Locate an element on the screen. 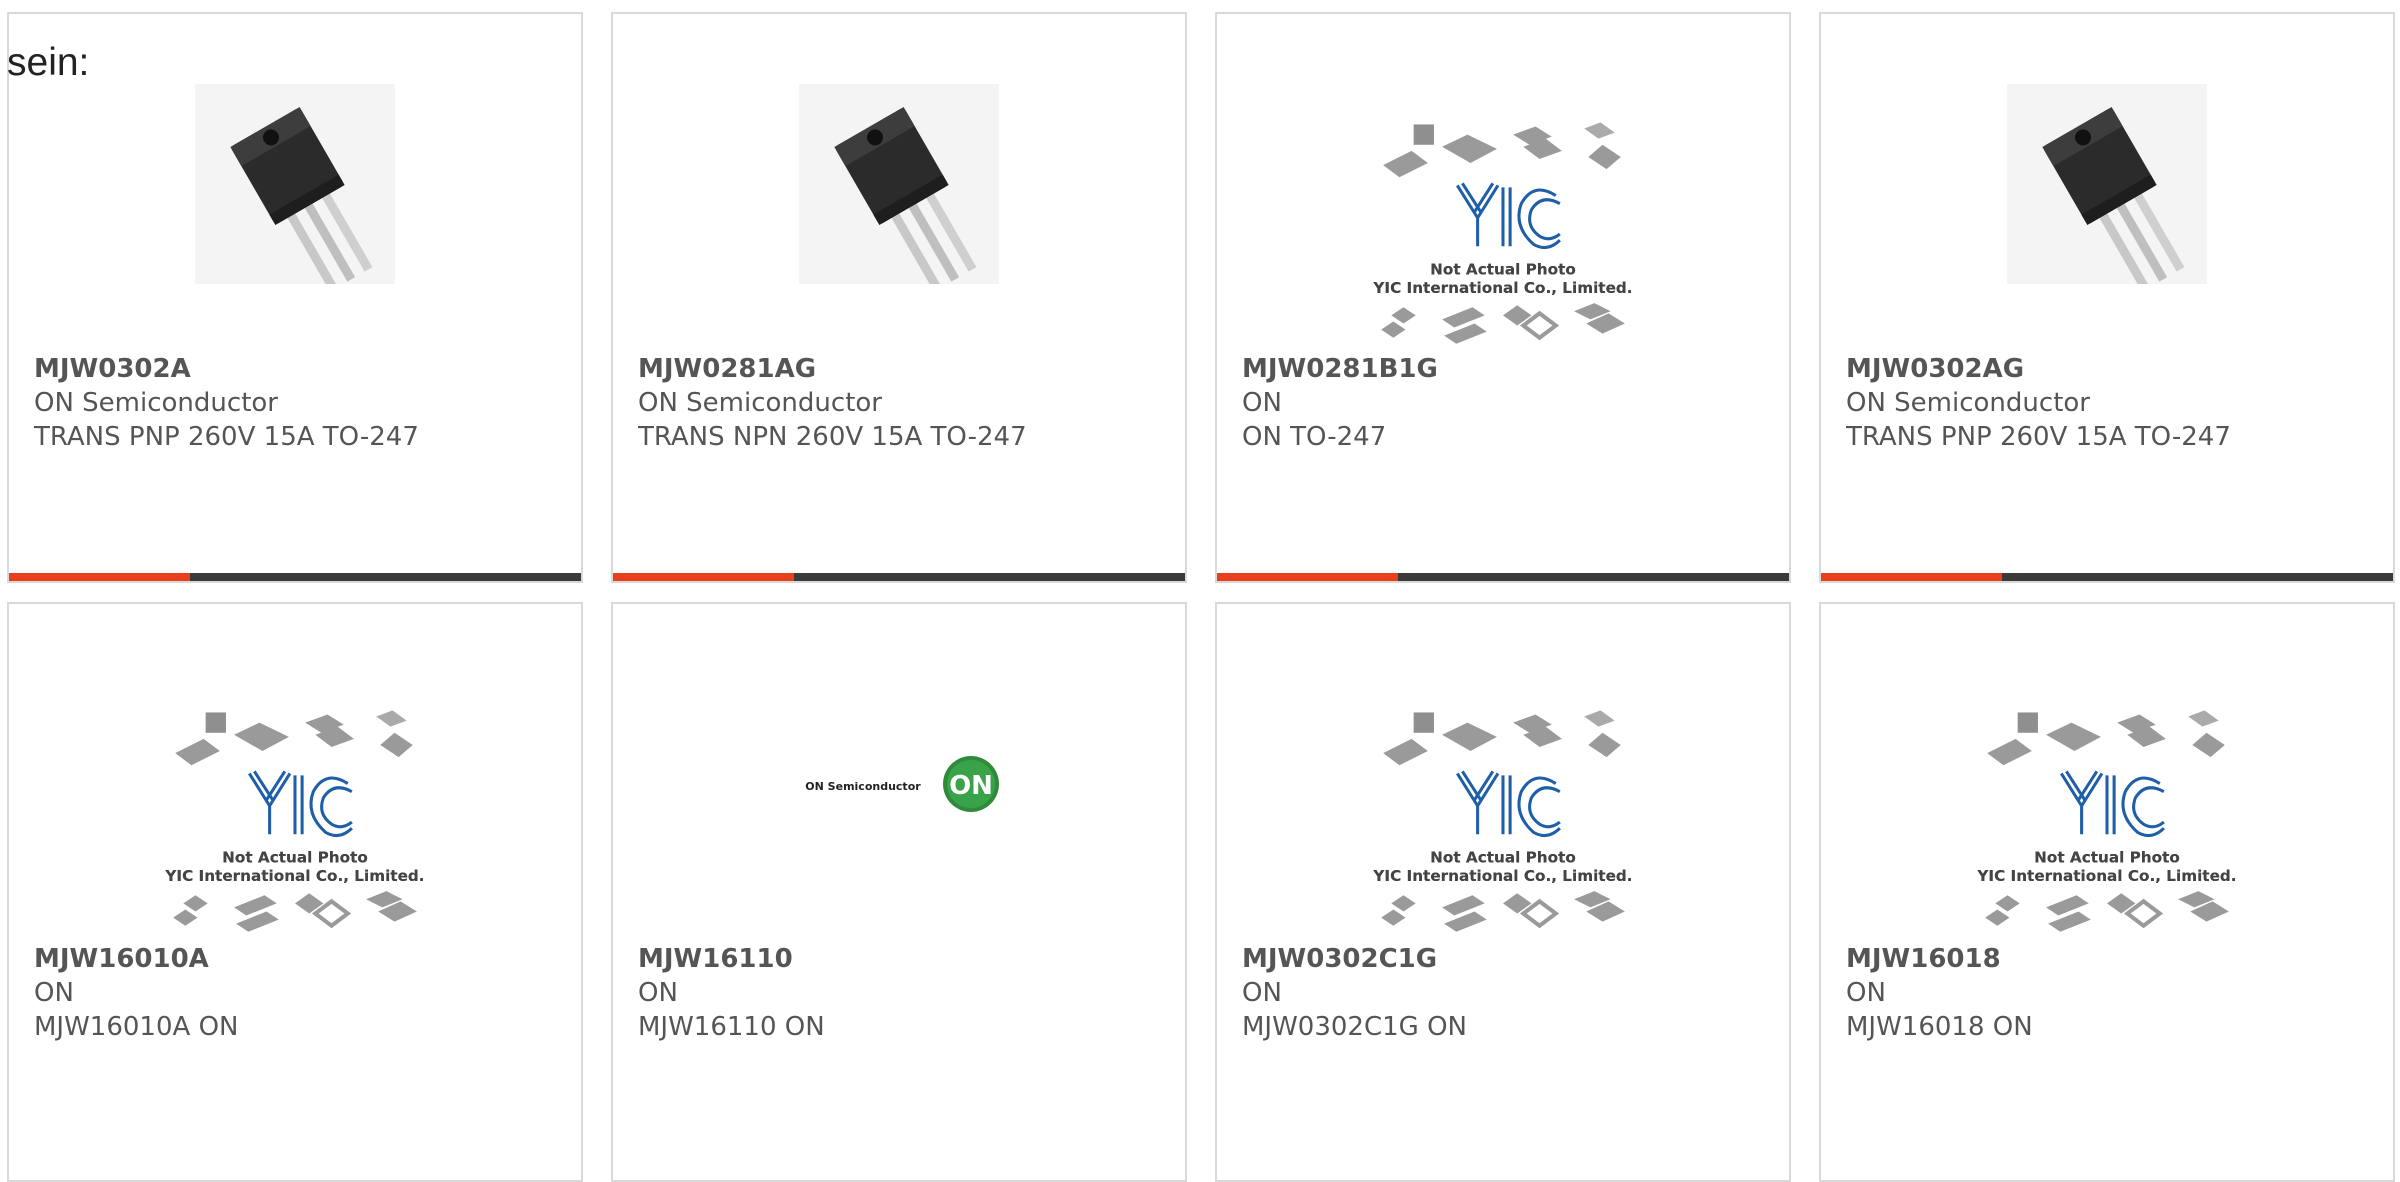 This screenshot has height=1182, width=2400. description: MJW0302C1G ON is located at coordinates (1354, 1027).